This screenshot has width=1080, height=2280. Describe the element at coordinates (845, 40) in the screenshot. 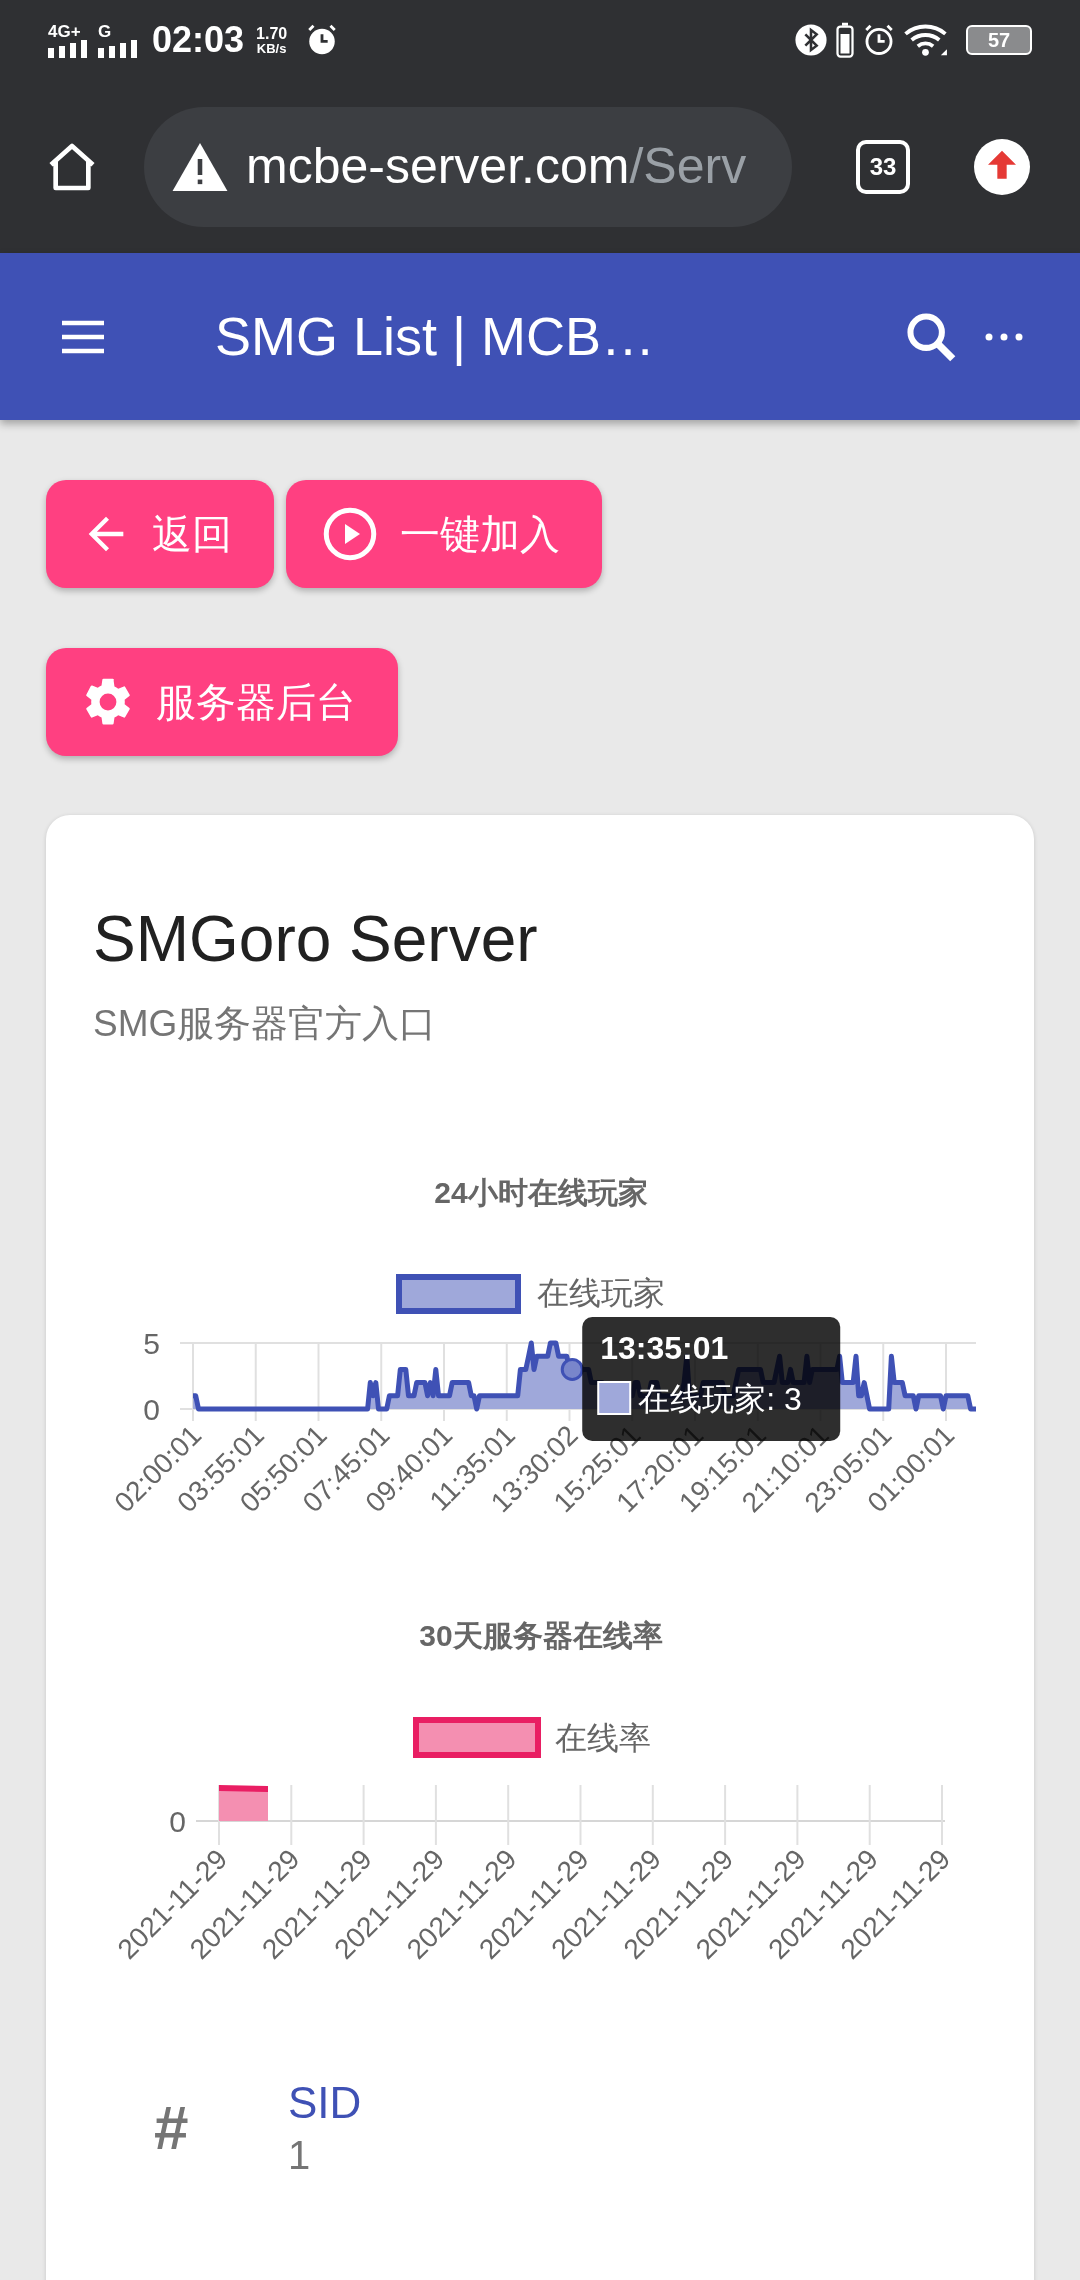

I see `battery-small-icon` at that location.